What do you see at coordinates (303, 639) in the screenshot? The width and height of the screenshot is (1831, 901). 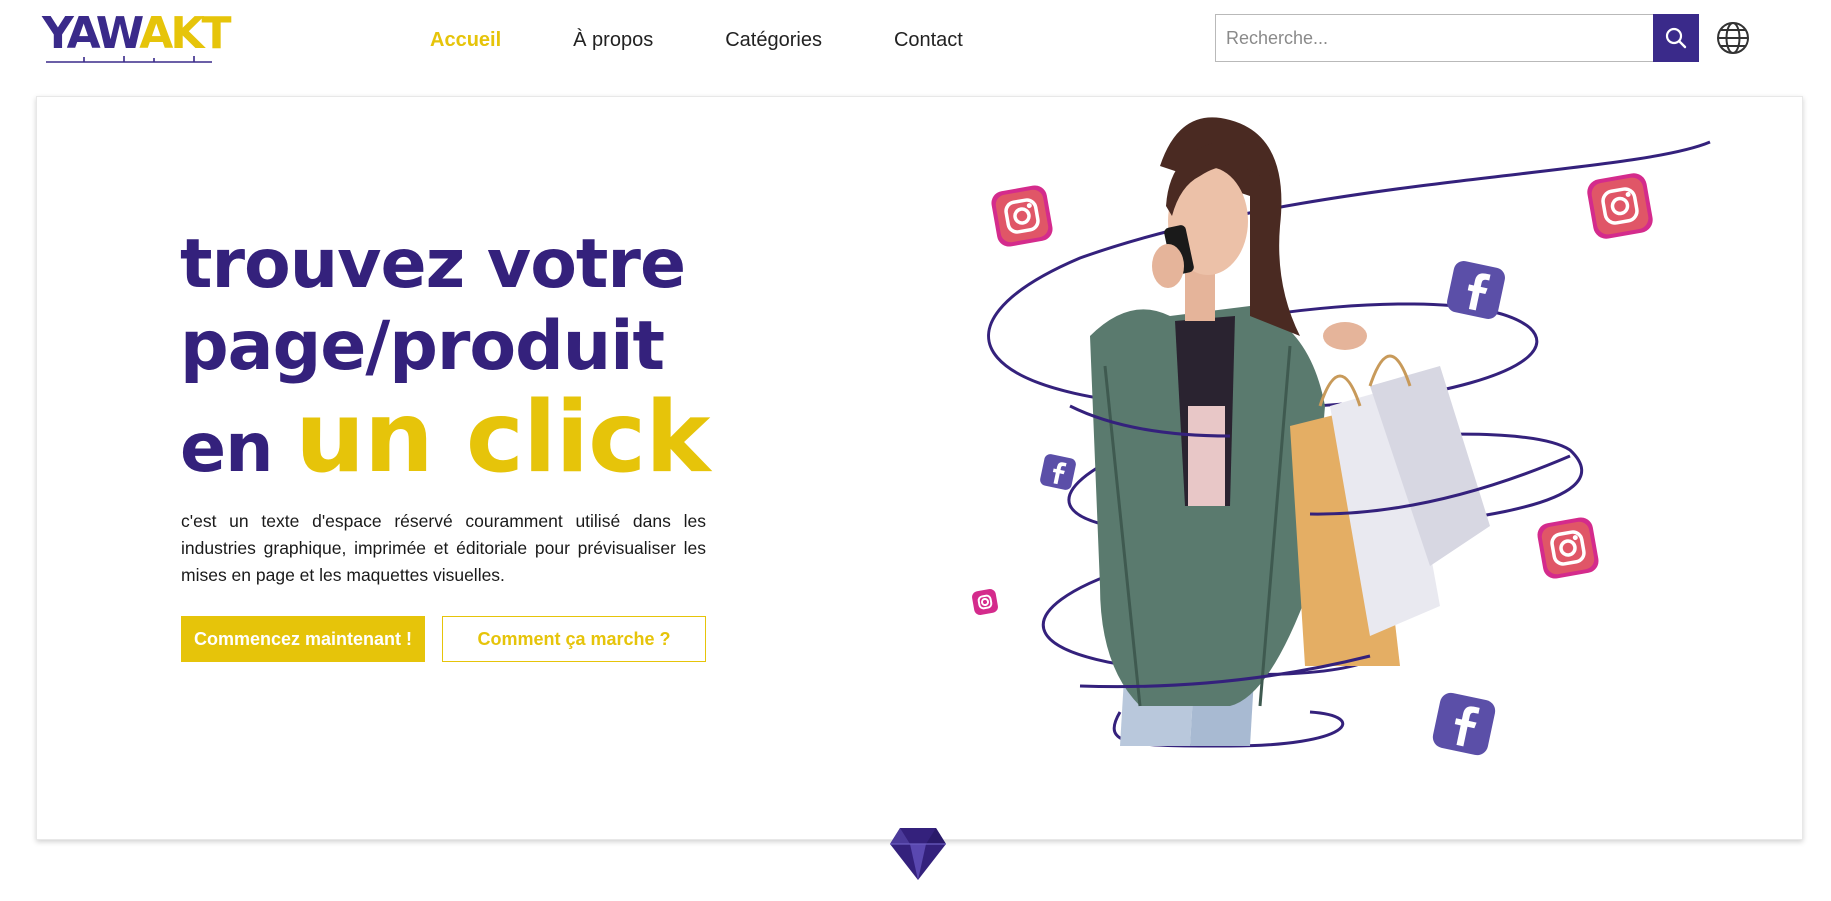 I see `start-now-button: Commencez maintenant !` at bounding box center [303, 639].